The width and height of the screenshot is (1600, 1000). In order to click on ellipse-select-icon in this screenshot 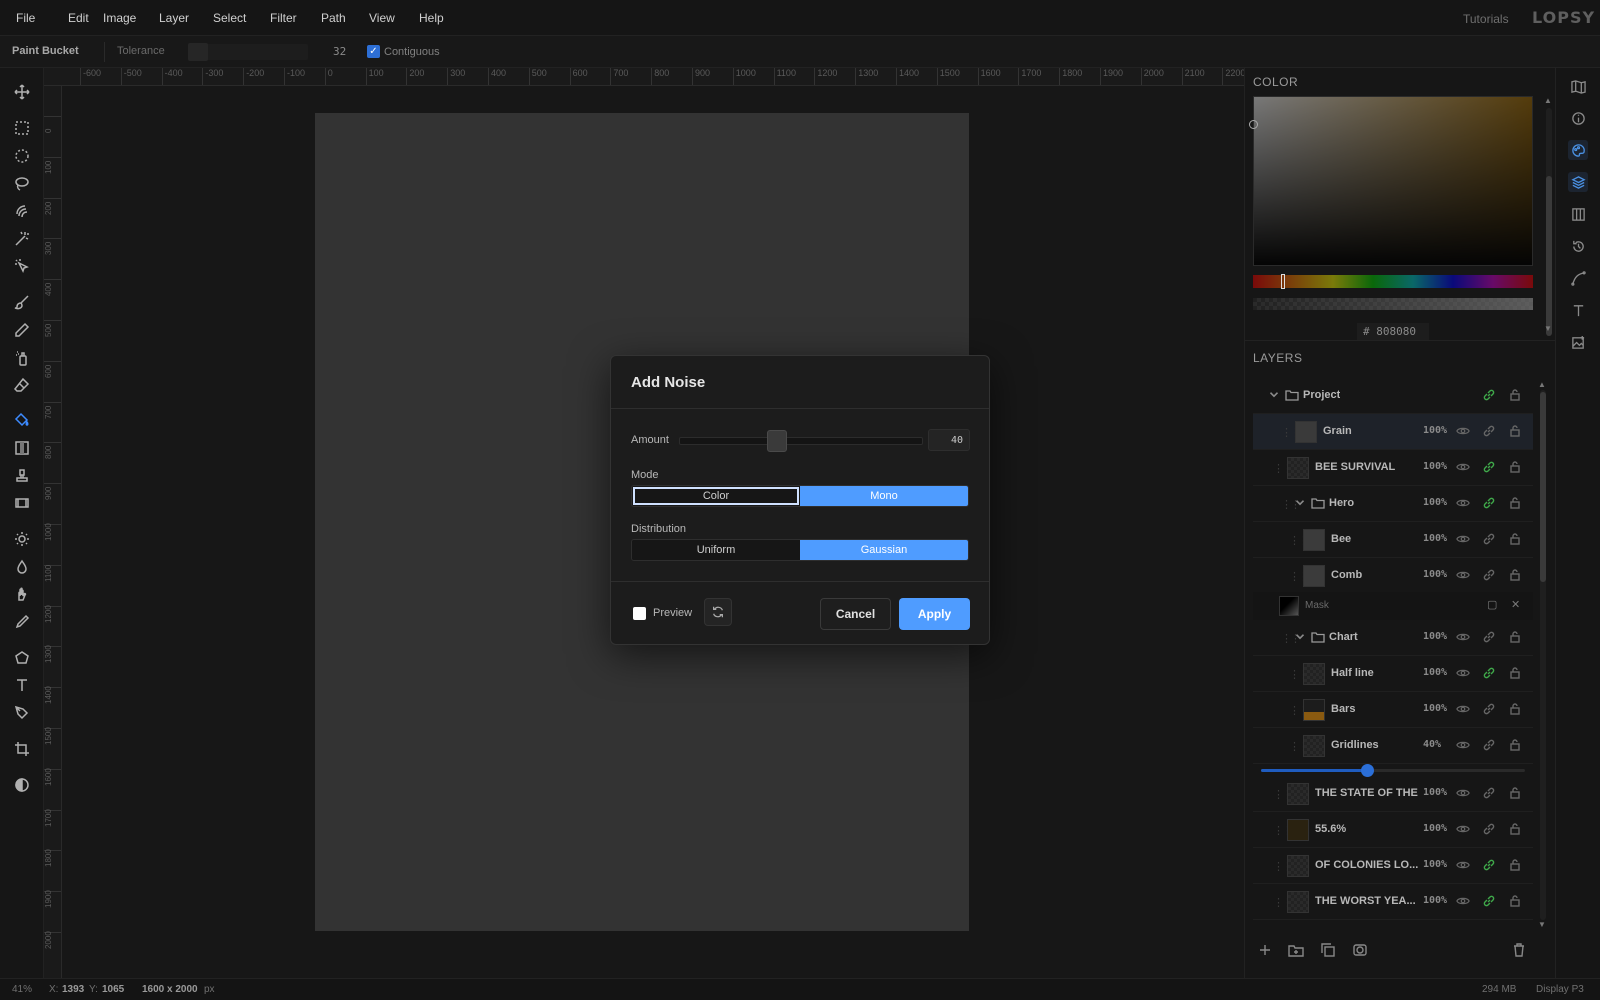, I will do `click(22, 156)`.